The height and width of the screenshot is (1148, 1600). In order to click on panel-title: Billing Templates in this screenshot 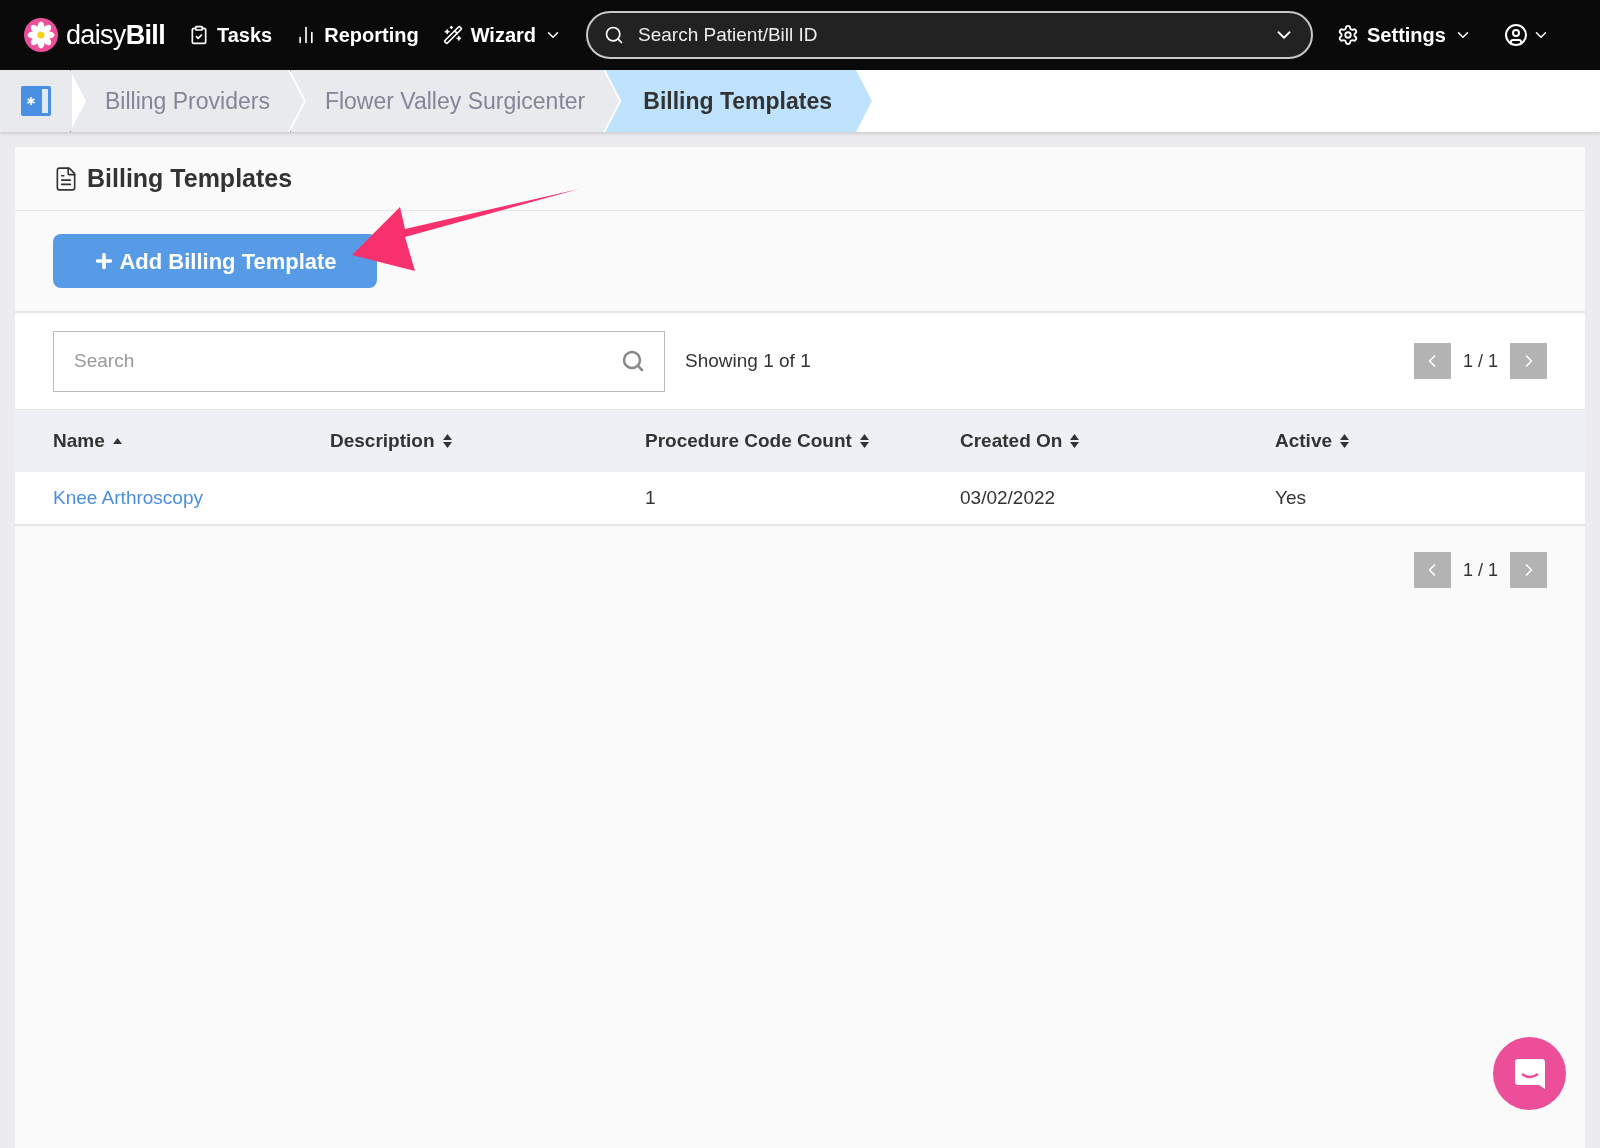, I will do `click(190, 178)`.